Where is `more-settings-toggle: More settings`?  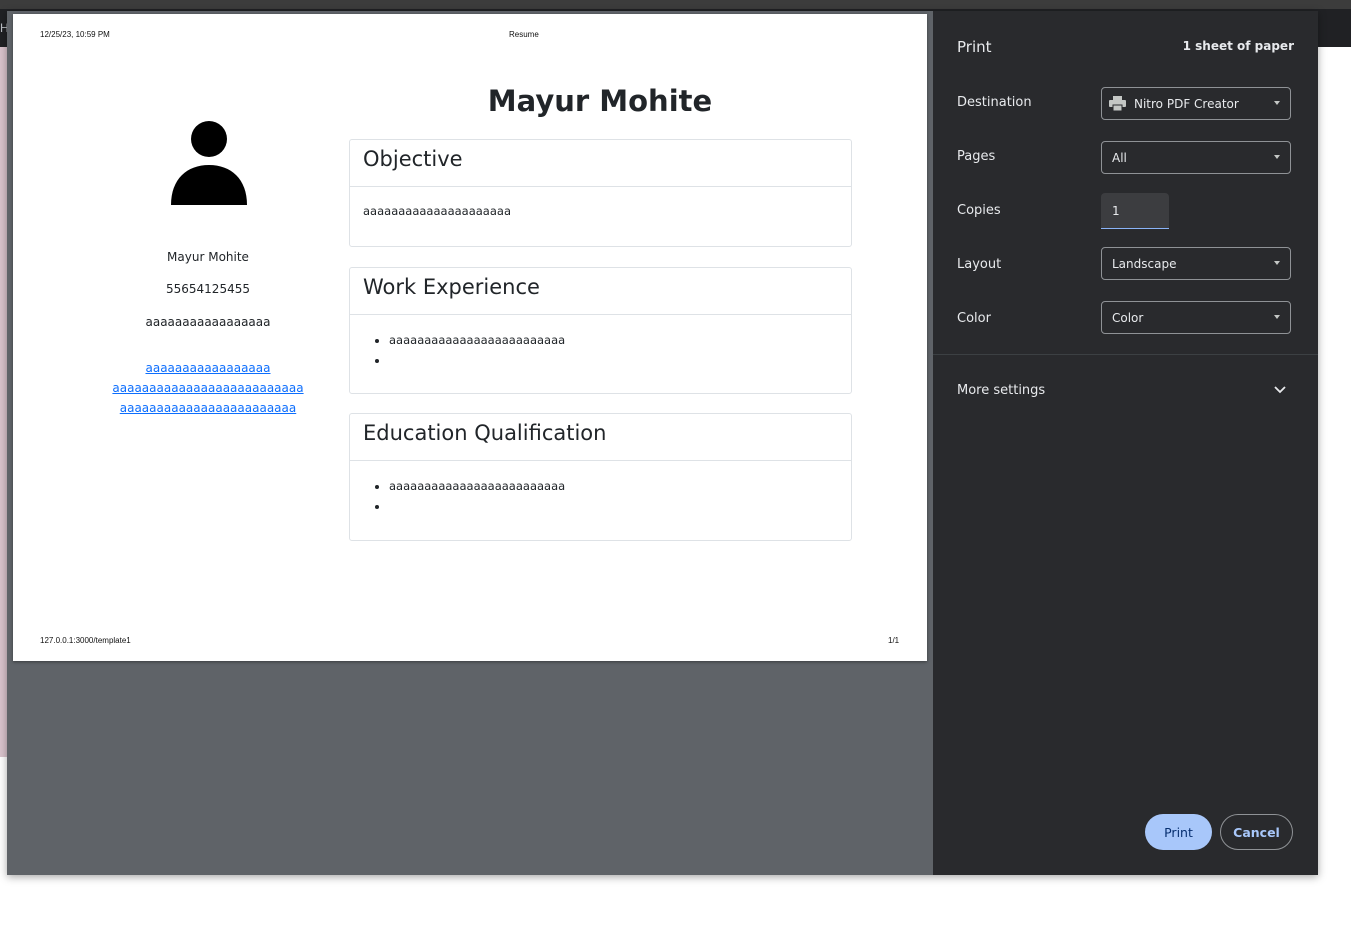 more-settings-toggle: More settings is located at coordinates (1001, 390).